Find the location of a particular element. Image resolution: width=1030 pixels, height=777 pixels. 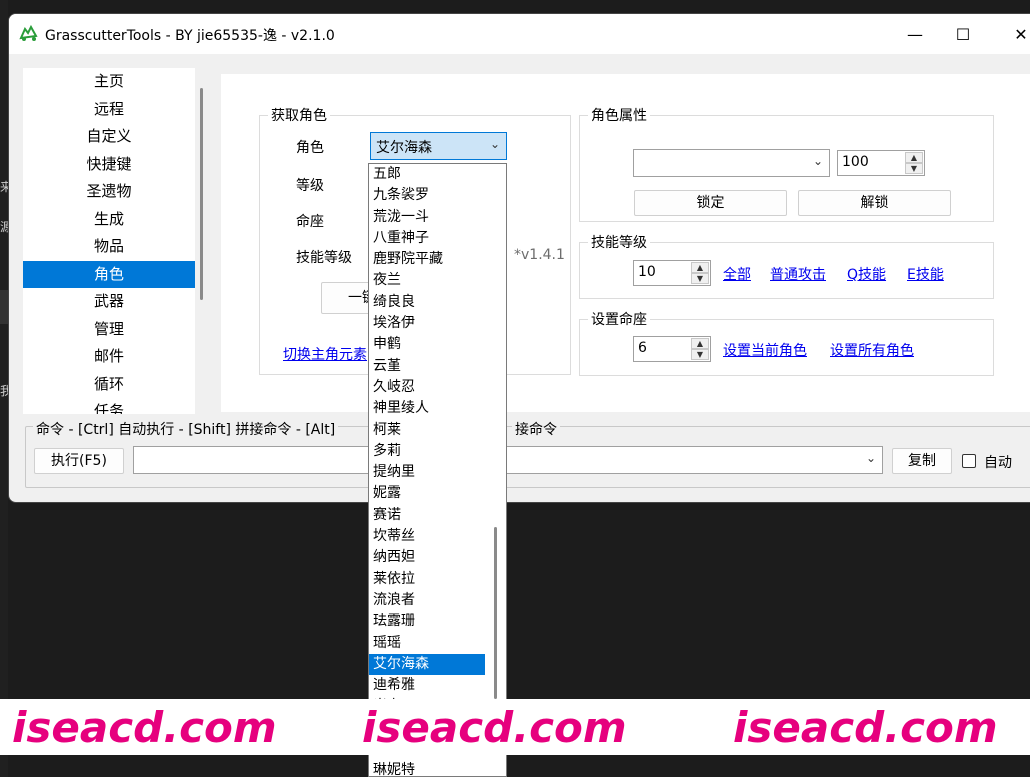

dropdown-item: 神里绫人 is located at coordinates (427, 408).